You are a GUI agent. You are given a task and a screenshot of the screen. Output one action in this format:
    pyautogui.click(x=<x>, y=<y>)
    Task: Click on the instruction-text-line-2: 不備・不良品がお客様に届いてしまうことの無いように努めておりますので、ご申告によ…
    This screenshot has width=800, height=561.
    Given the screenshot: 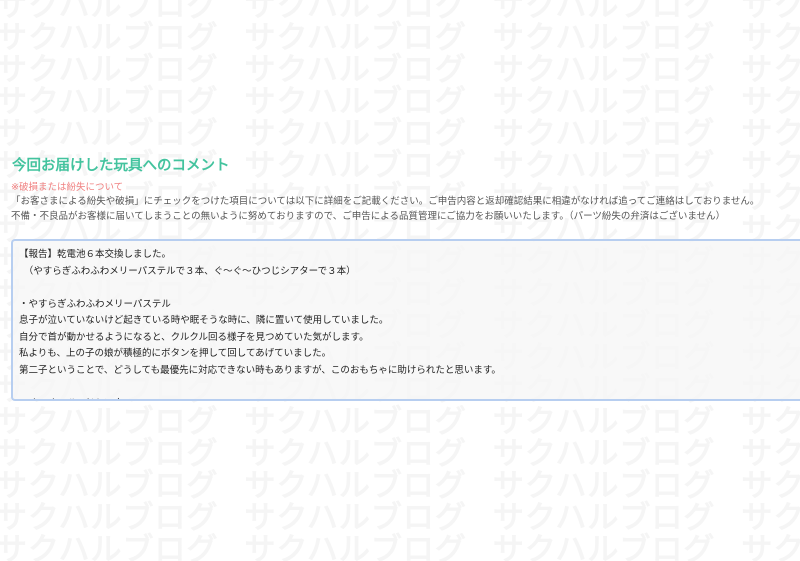 What is the action you would take?
    pyautogui.click(x=368, y=216)
    